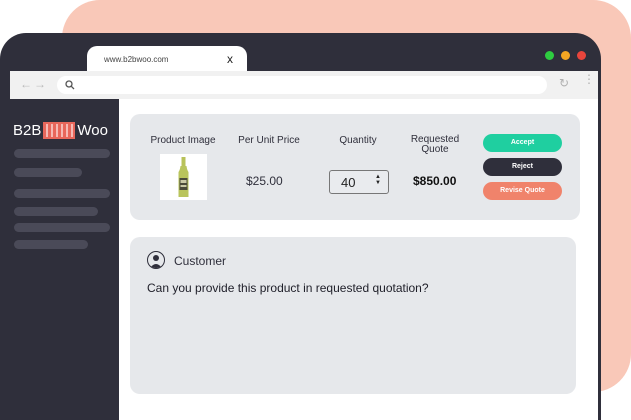 This screenshot has height=420, width=631. What do you see at coordinates (27, 130) in the screenshot?
I see `logo-prefix: B2B` at bounding box center [27, 130].